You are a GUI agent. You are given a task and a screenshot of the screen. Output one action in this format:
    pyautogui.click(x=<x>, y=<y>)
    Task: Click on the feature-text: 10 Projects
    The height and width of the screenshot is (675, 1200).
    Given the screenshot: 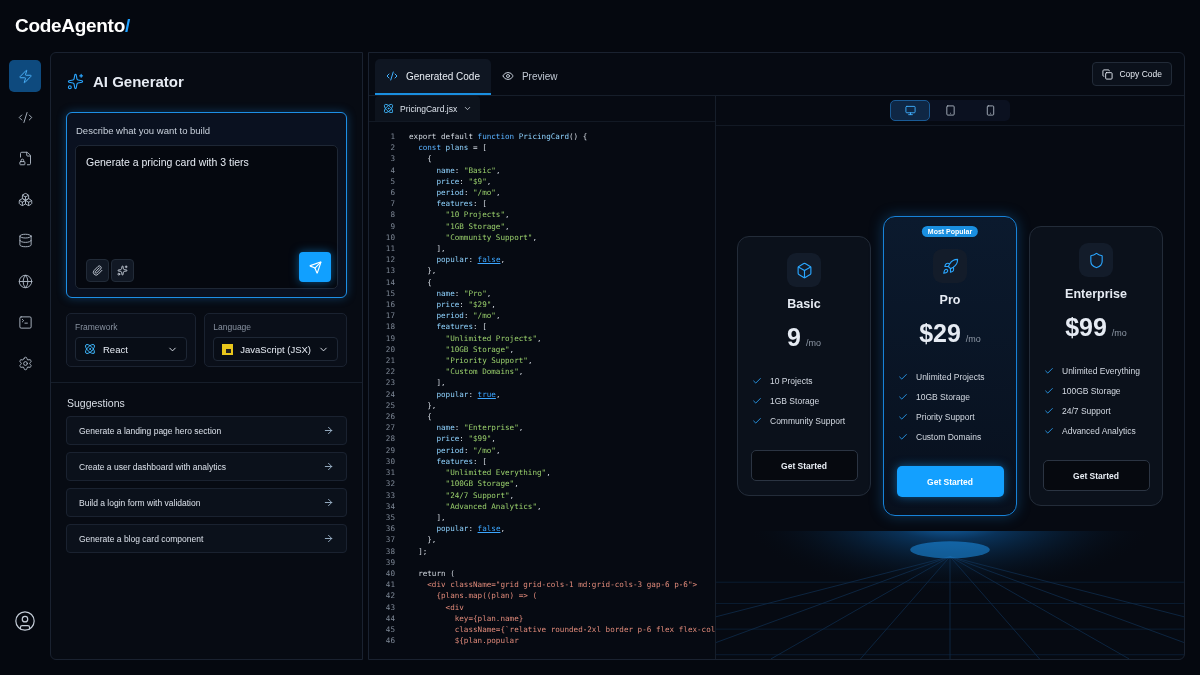 What is the action you would take?
    pyautogui.click(x=791, y=381)
    